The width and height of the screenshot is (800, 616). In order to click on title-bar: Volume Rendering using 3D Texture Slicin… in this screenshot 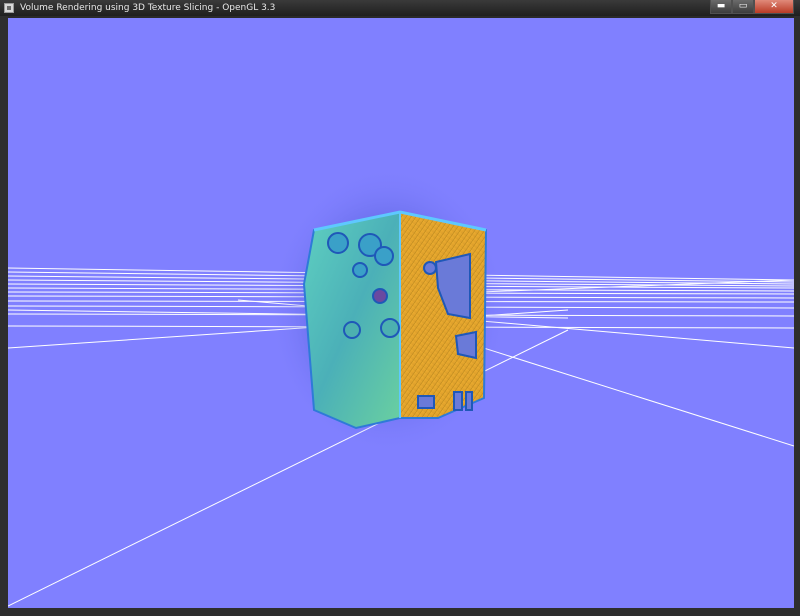, I will do `click(400, 8)`.